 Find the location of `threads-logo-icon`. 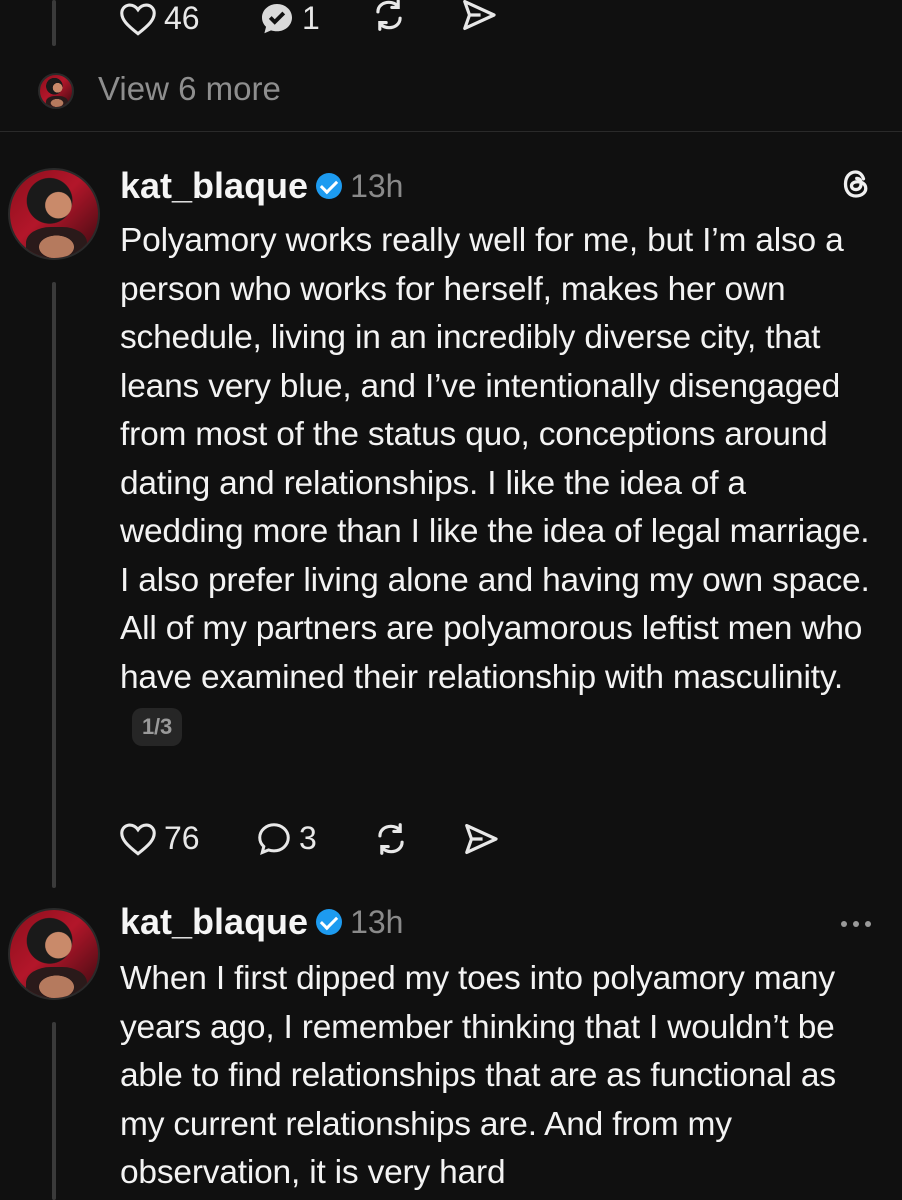

threads-logo-icon is located at coordinates (856, 184).